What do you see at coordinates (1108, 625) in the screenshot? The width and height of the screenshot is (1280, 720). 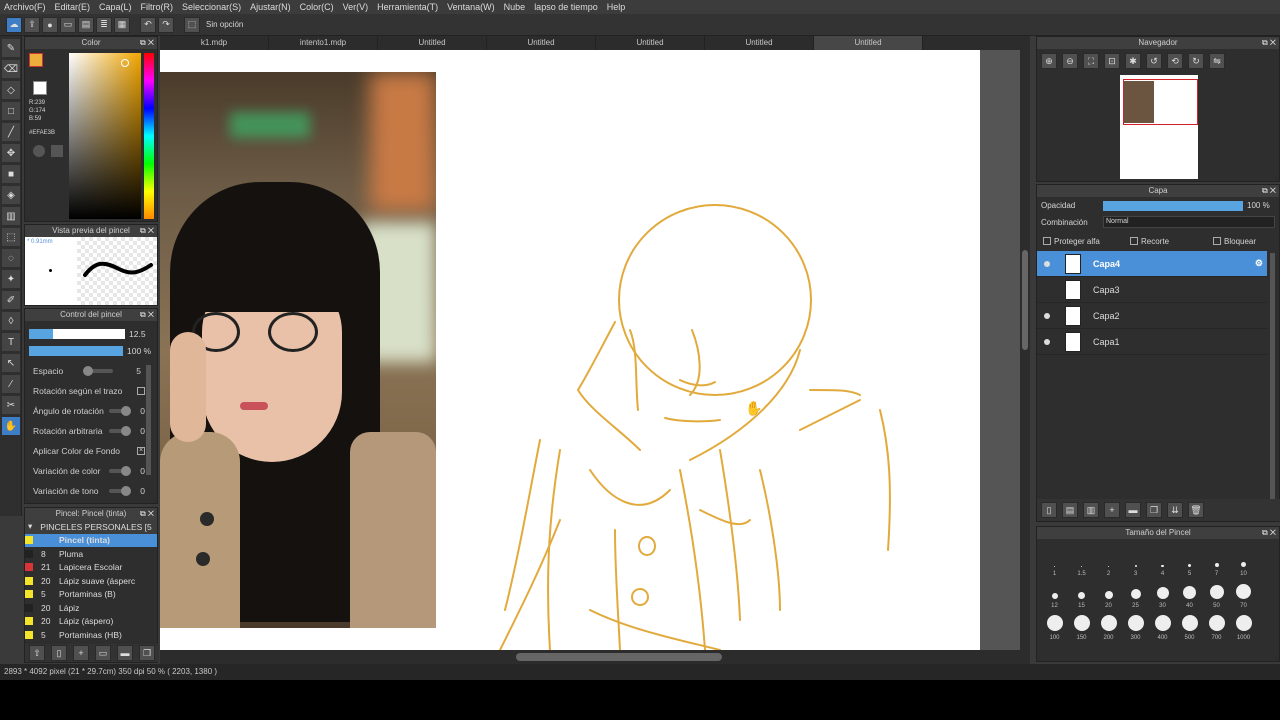 I see `brush-size-option: 200` at bounding box center [1108, 625].